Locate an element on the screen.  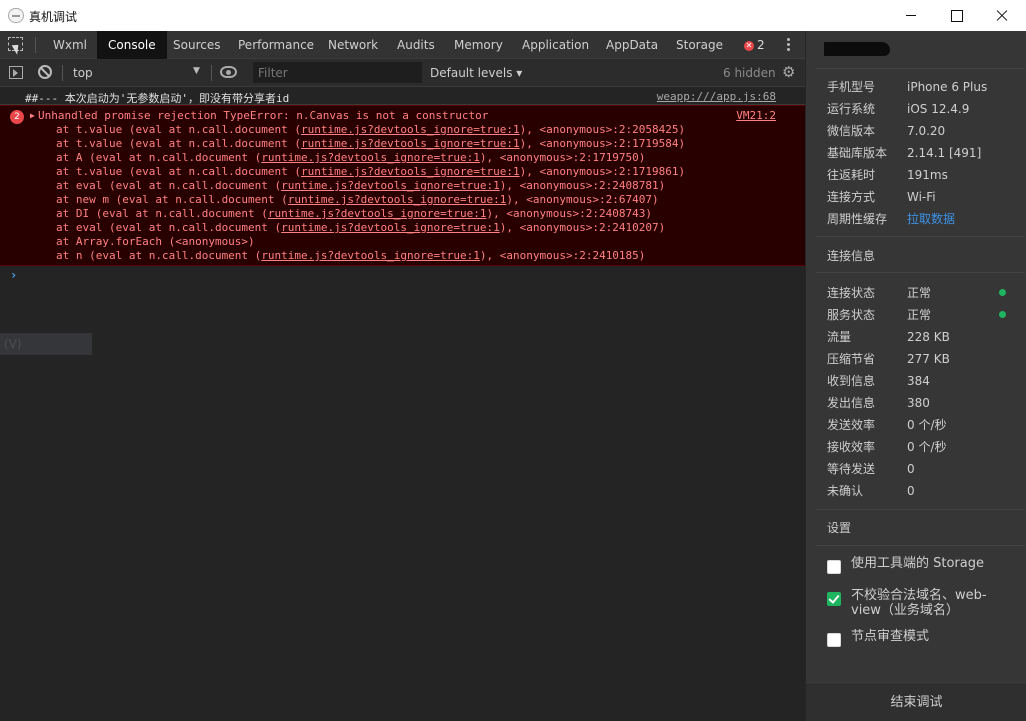
context-select: top is located at coordinates (139, 73).